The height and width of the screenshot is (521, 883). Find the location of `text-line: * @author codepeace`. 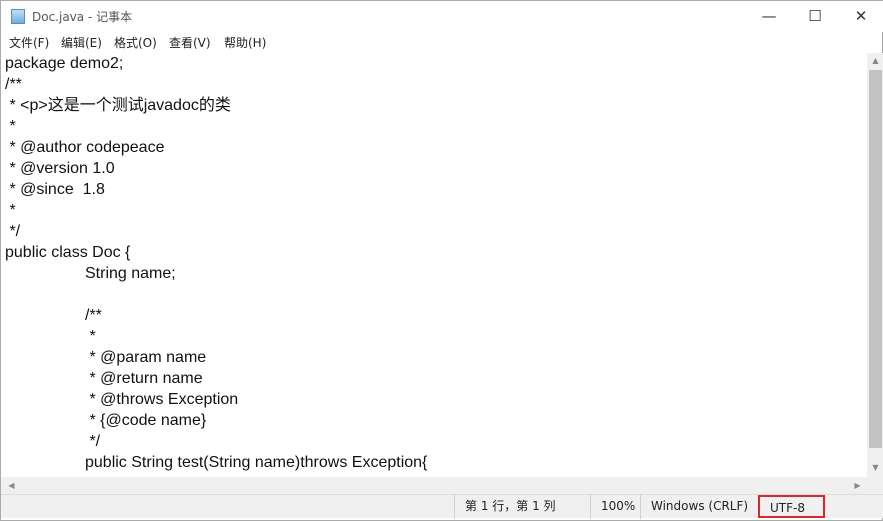

text-line: * @author codepeace is located at coordinates (85, 147).